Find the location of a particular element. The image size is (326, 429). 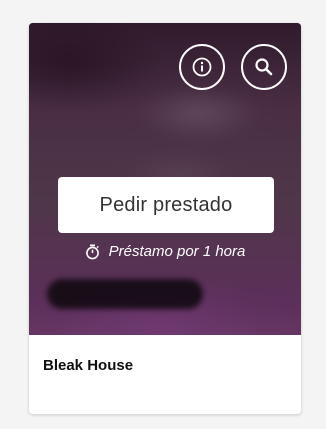

loan-duration: Préstamo por 1 hora is located at coordinates (165, 251).